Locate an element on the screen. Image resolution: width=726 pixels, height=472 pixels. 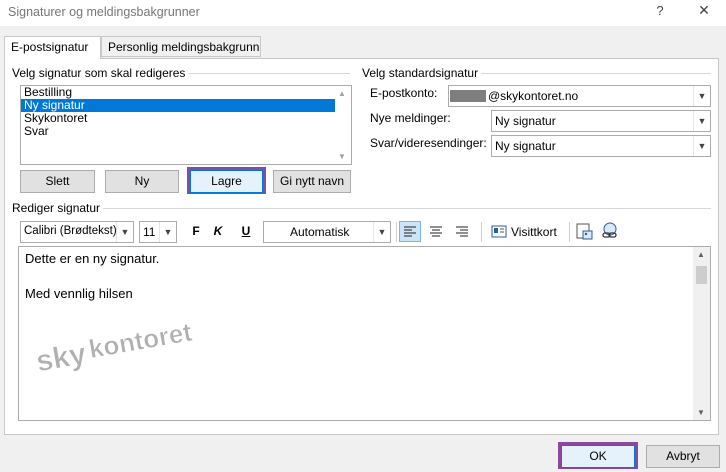
help-button: ? is located at coordinates (660, 10).